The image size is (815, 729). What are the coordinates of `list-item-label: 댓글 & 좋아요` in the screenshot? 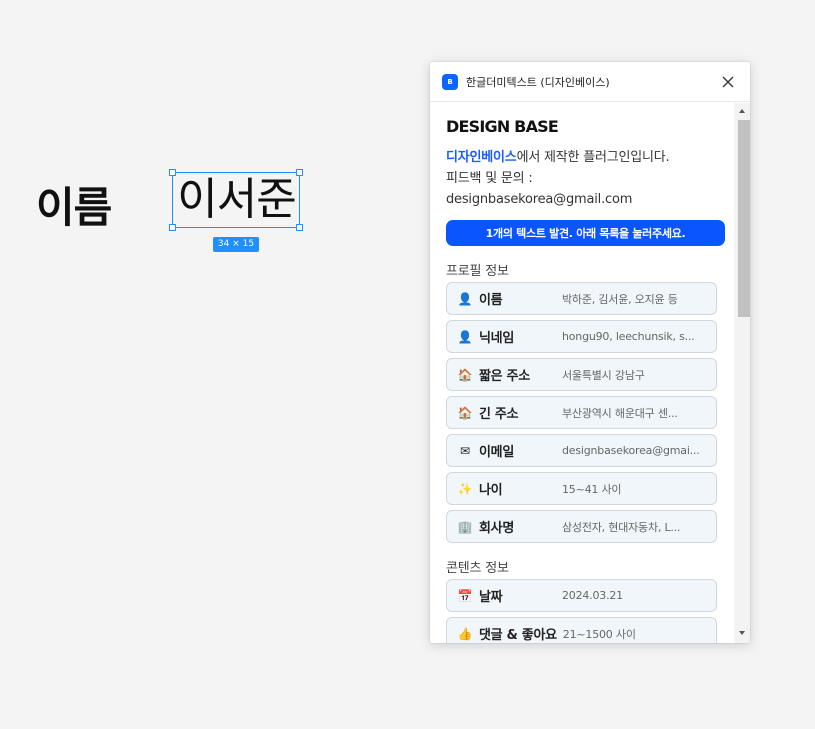 It's located at (518, 635).